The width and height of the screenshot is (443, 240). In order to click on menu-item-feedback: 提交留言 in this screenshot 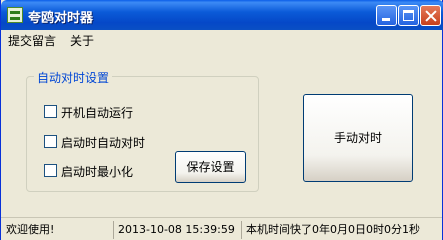, I will do `click(32, 40)`.